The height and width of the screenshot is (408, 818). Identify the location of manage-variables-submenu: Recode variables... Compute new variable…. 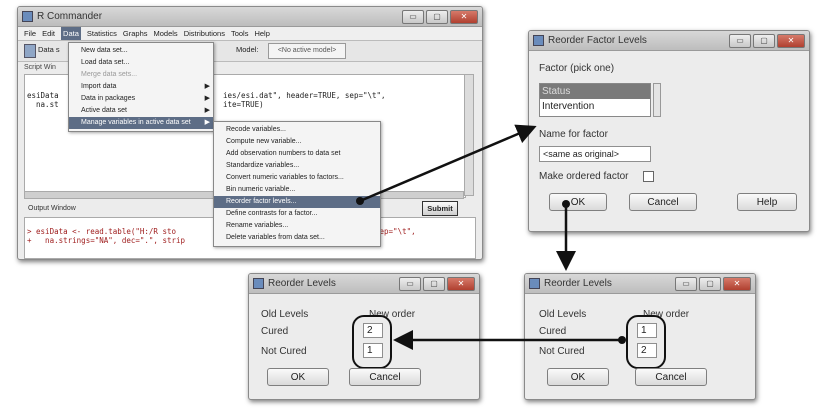
(297, 184).